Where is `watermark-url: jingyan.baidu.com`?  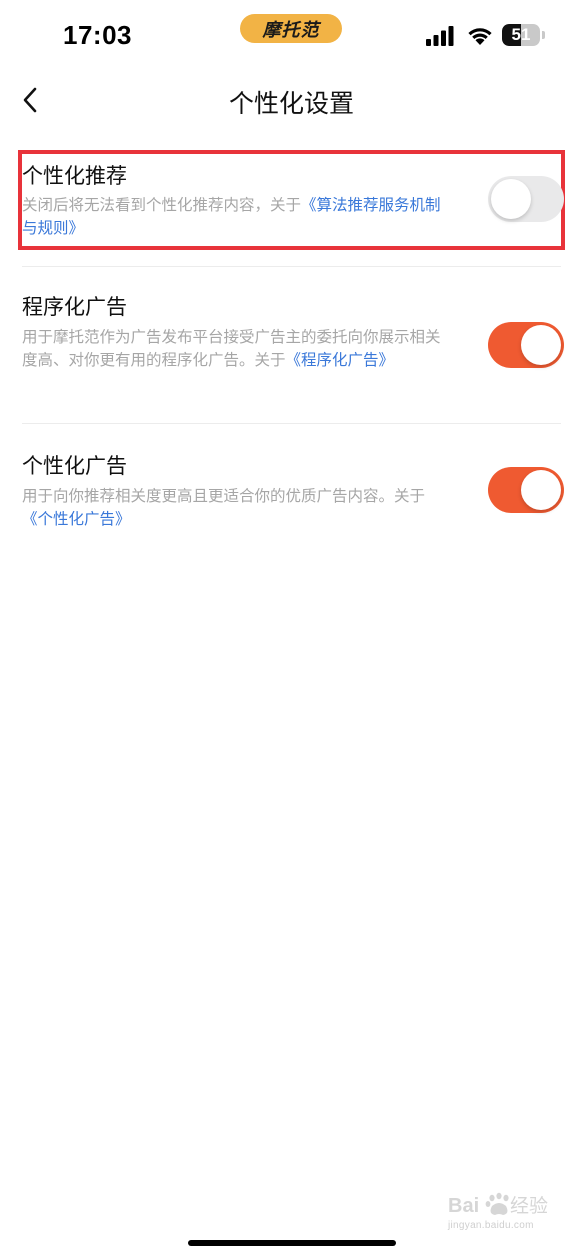 watermark-url: jingyan.baidu.com is located at coordinates (491, 1225).